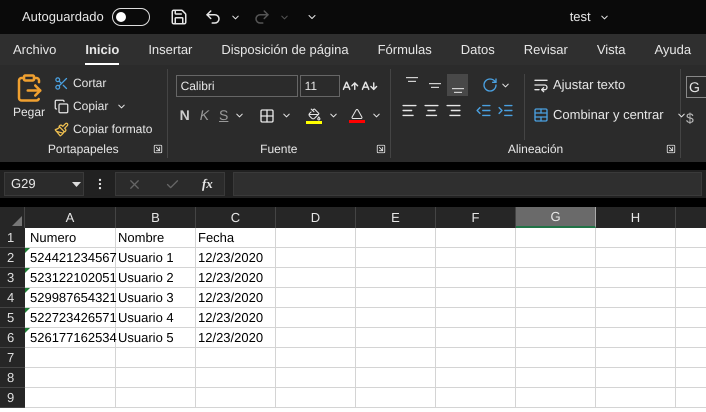 The image size is (706, 412). I want to click on table-cell: 524421234567, so click(70, 258).